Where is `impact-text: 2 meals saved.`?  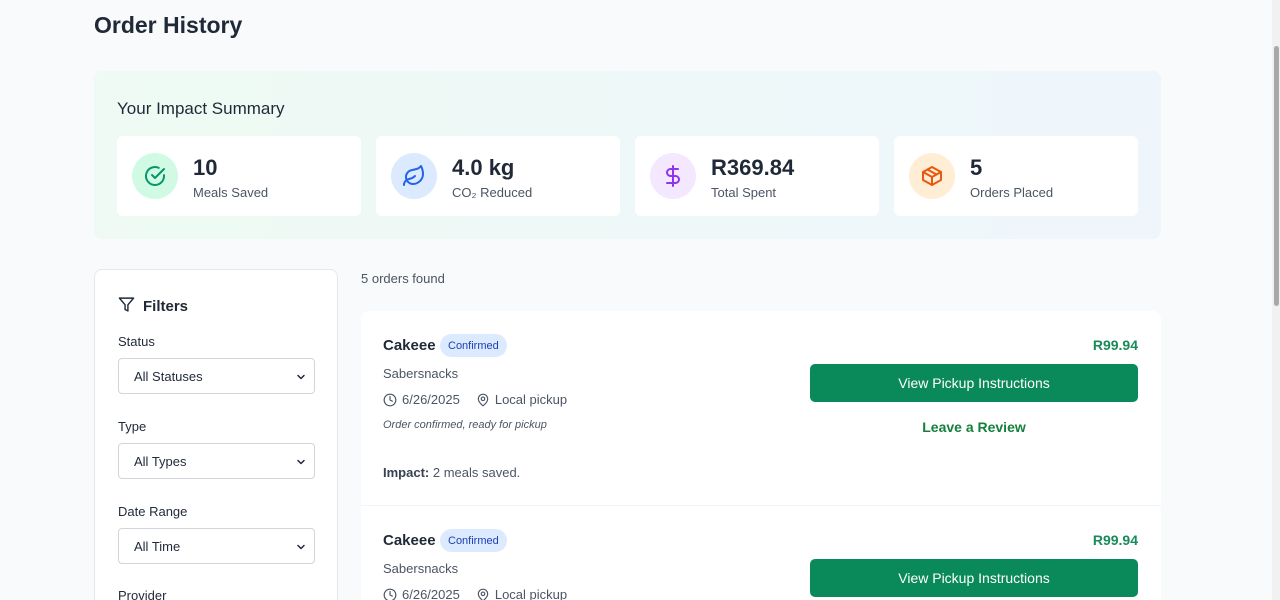
impact-text: 2 meals saved. is located at coordinates (476, 472).